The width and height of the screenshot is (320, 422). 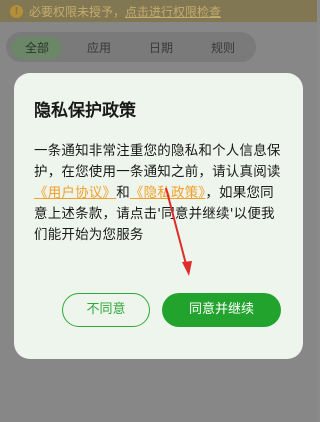 What do you see at coordinates (221, 310) in the screenshot?
I see `agree-continue-button: 同意并继续` at bounding box center [221, 310].